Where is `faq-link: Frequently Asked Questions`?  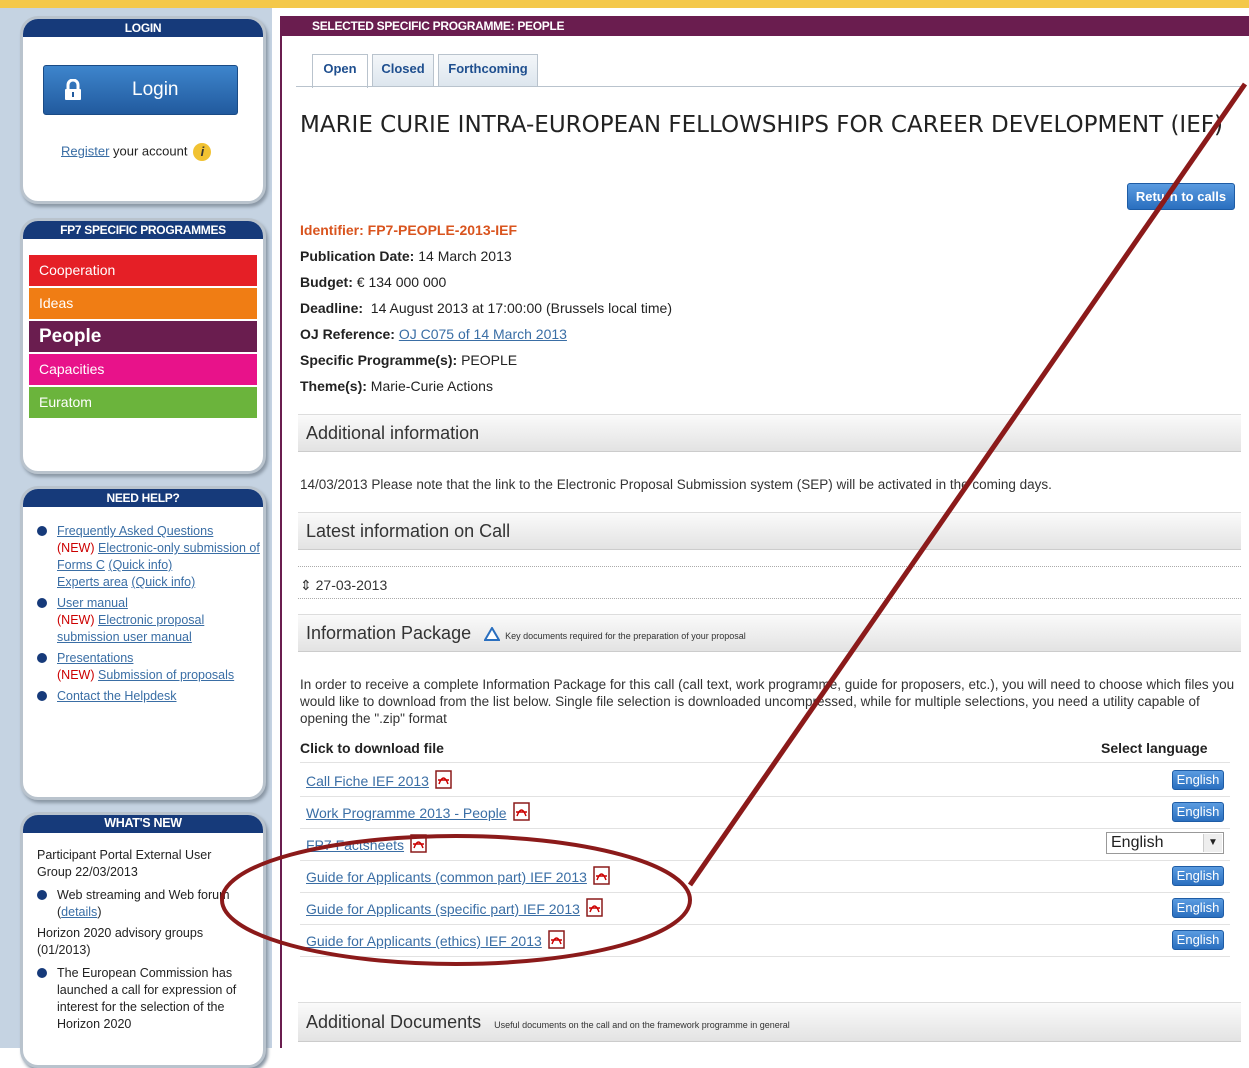 faq-link: Frequently Asked Questions is located at coordinates (135, 531).